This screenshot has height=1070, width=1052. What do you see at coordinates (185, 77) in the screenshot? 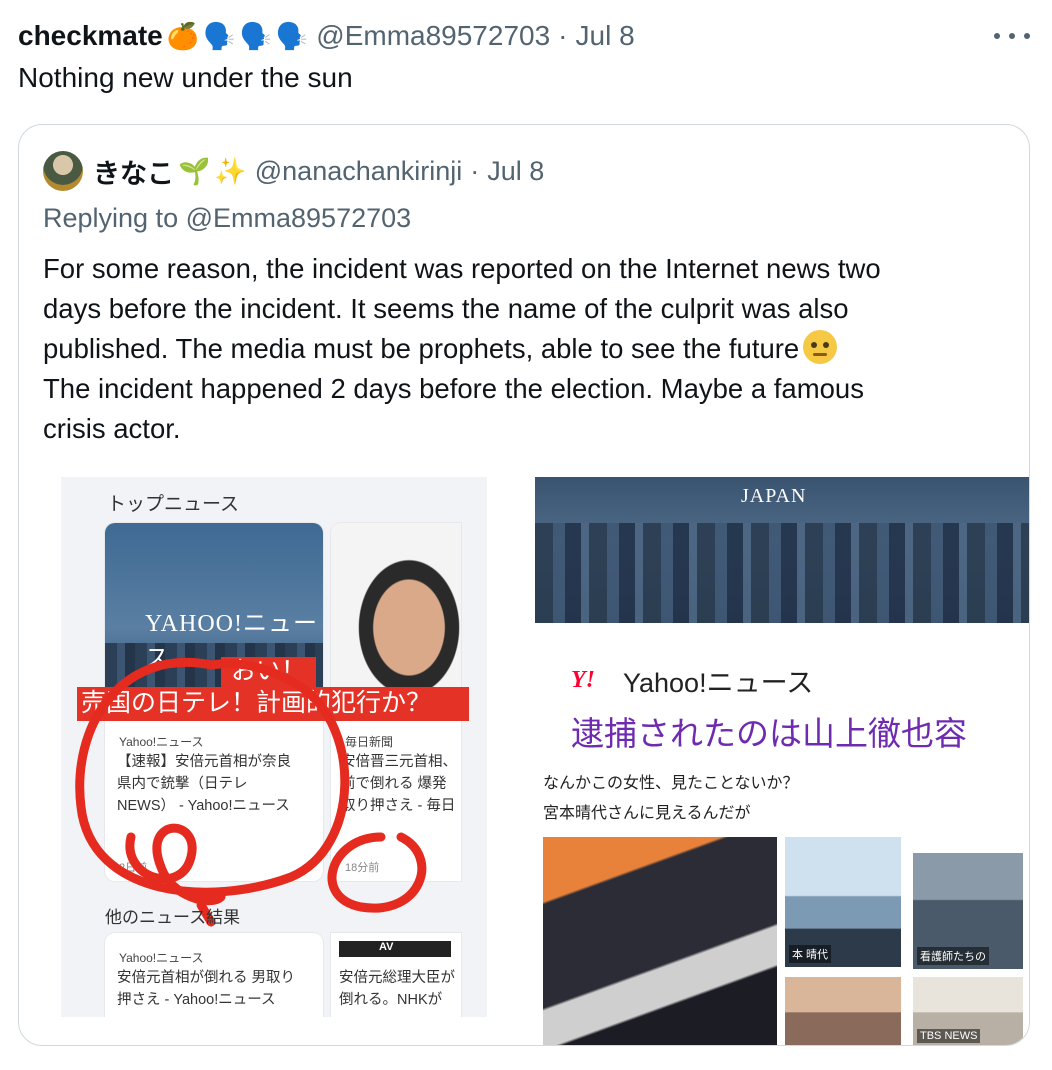
I see `tweet-text: Nothing new under the sun` at bounding box center [185, 77].